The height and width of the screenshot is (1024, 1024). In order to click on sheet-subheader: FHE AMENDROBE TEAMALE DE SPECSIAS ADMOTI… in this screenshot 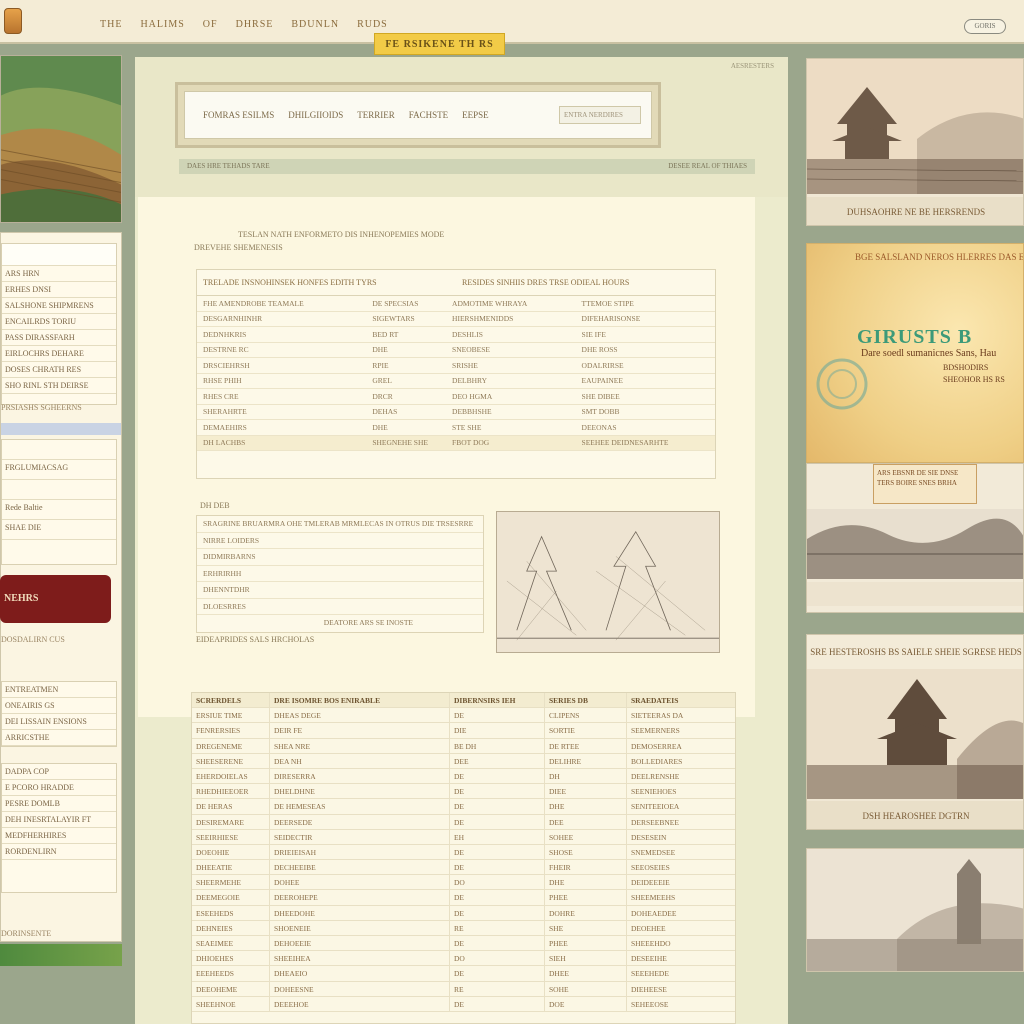, I will do `click(456, 304)`.